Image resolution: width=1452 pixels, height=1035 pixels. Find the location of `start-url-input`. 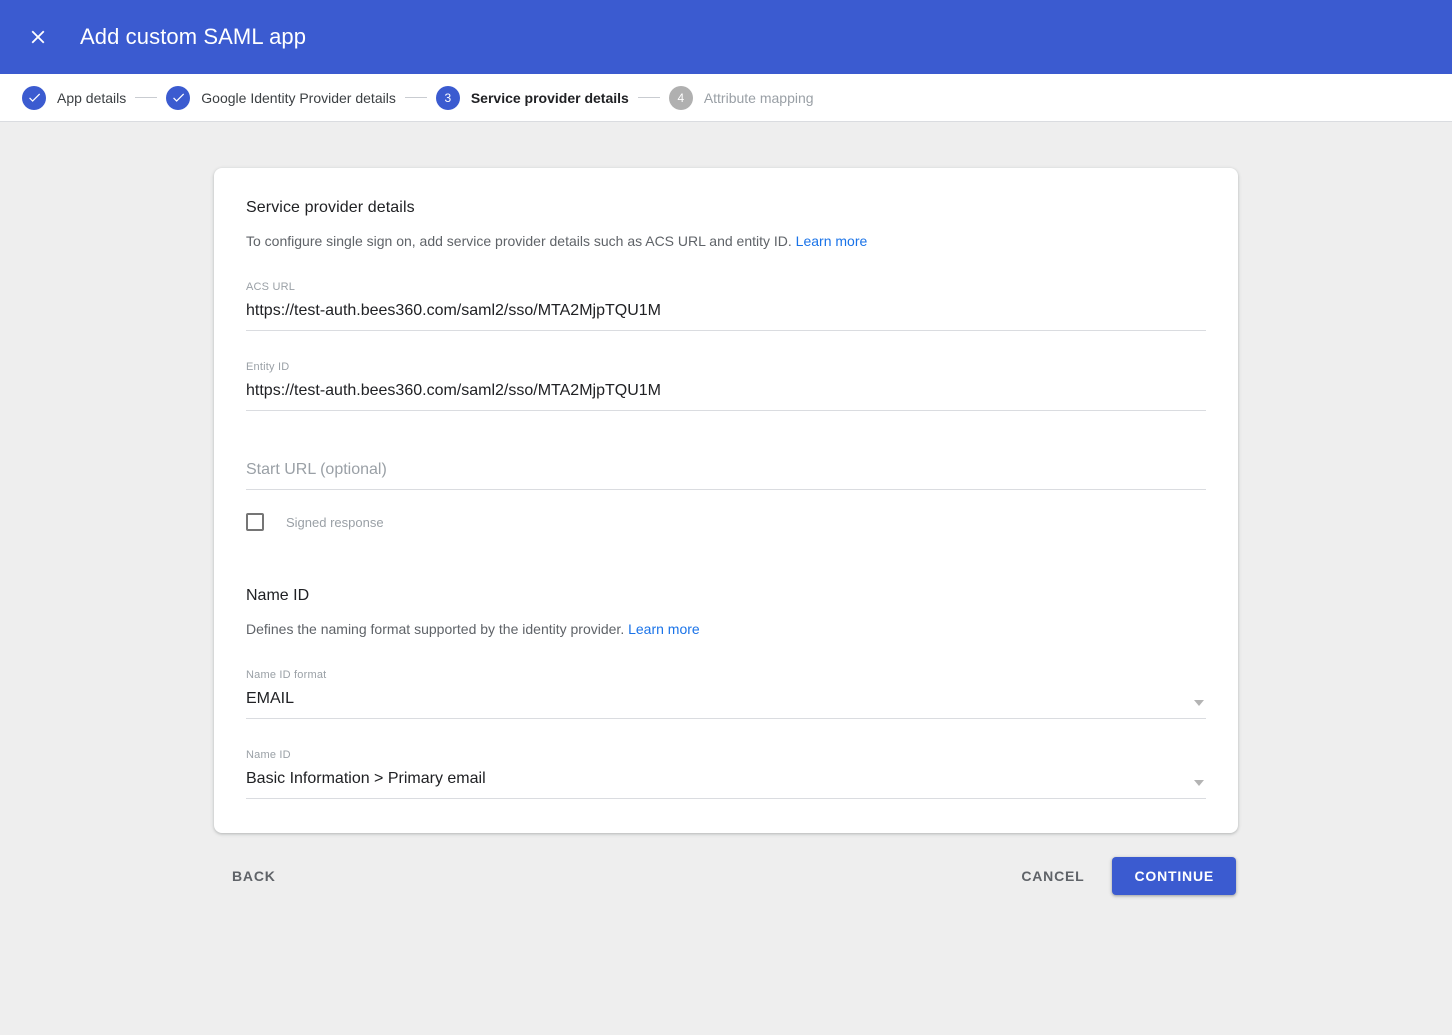

start-url-input is located at coordinates (726, 469).